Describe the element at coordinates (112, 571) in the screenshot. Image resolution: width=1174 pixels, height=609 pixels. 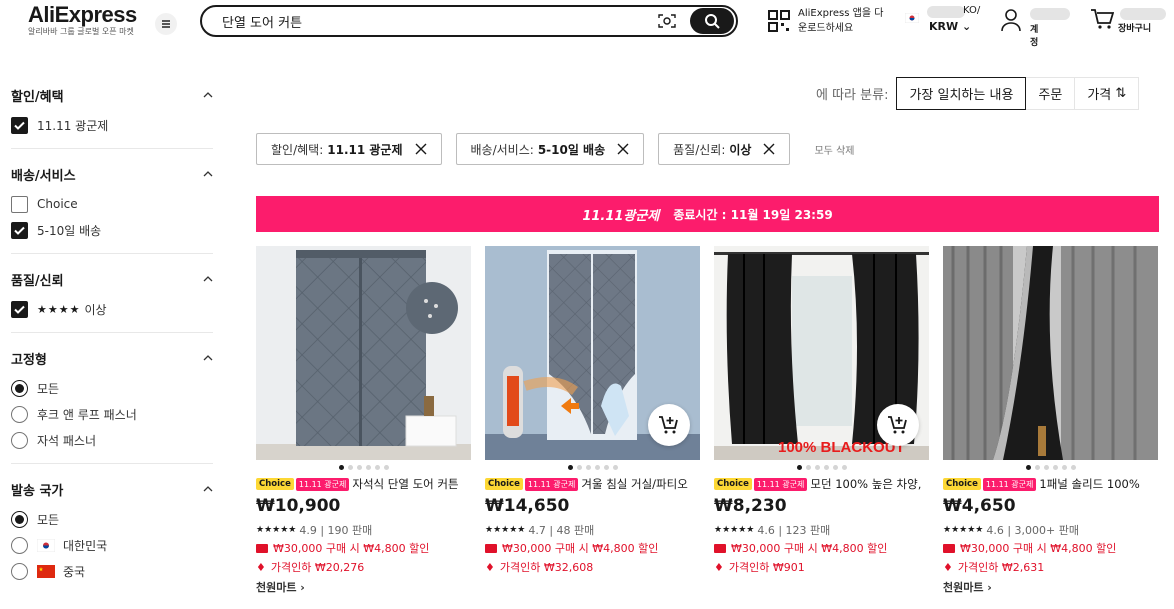
I see `filter-option: 중국` at that location.